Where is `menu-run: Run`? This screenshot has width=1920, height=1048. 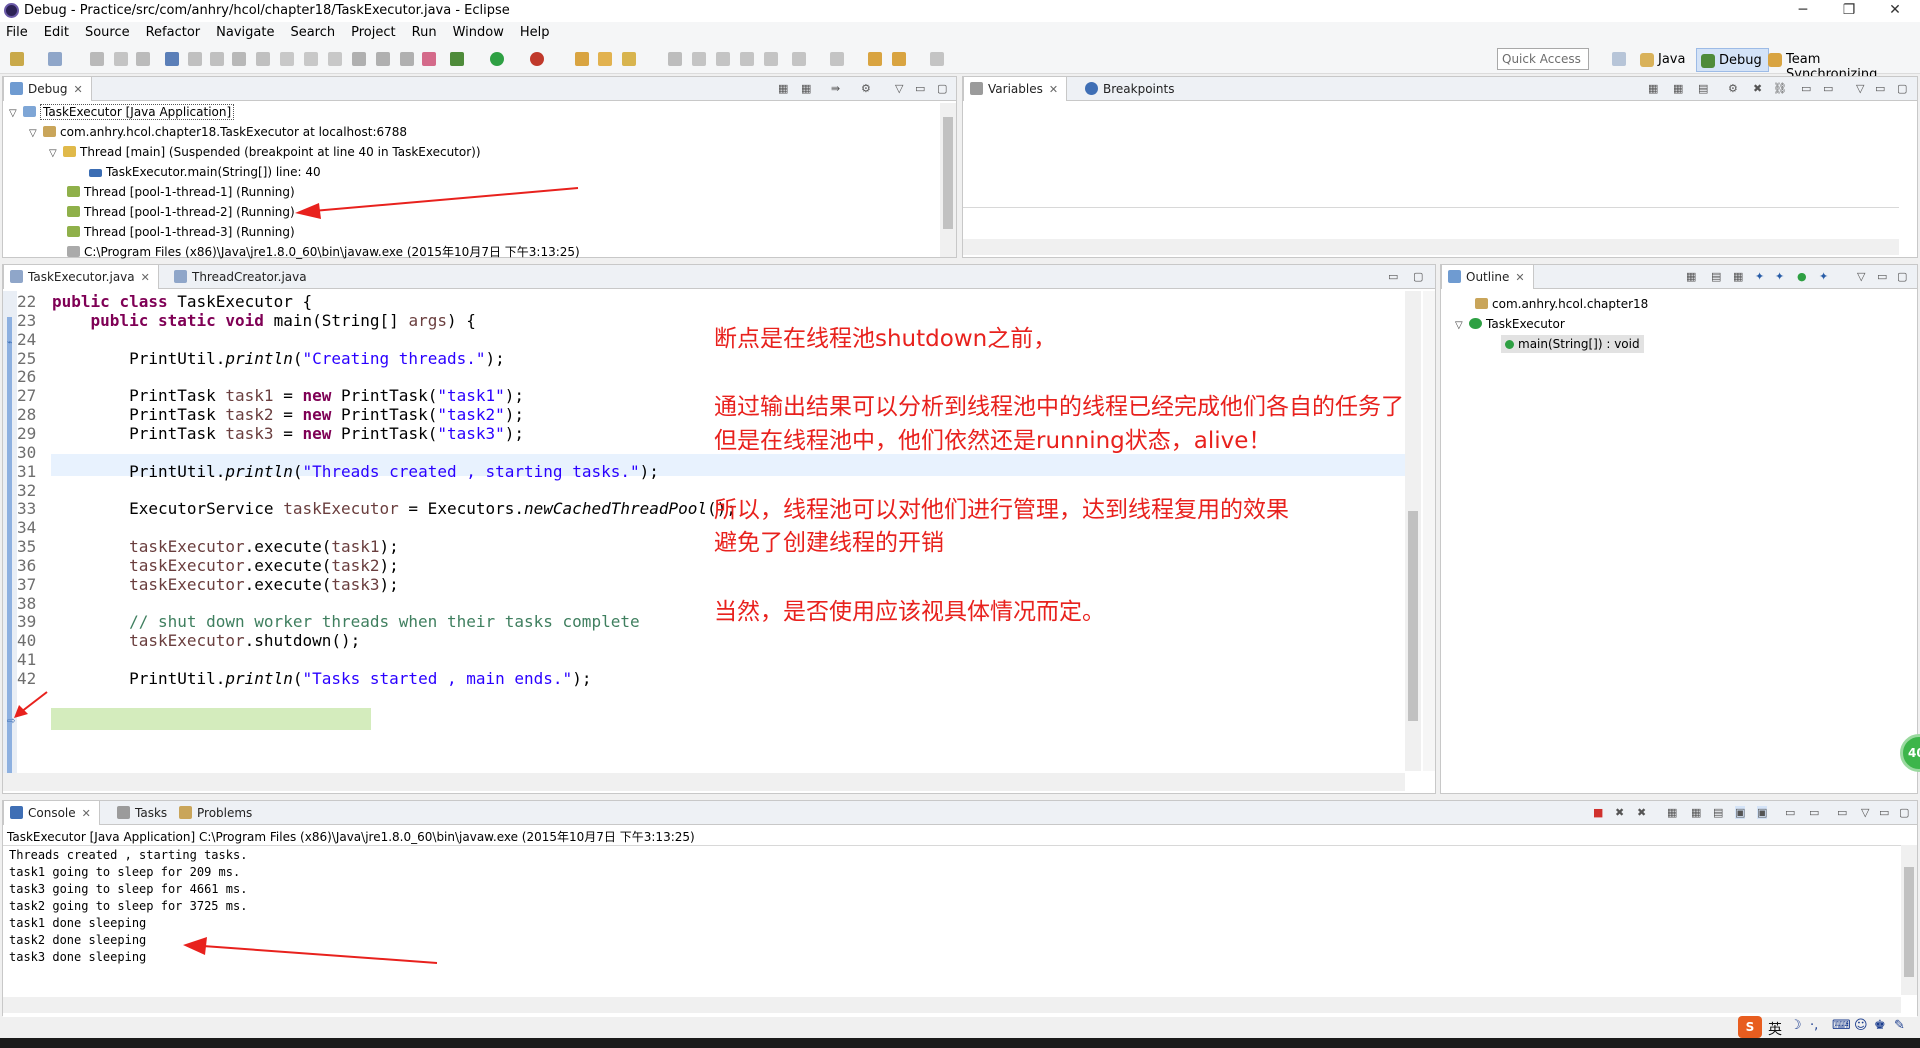
menu-run: Run is located at coordinates (424, 31).